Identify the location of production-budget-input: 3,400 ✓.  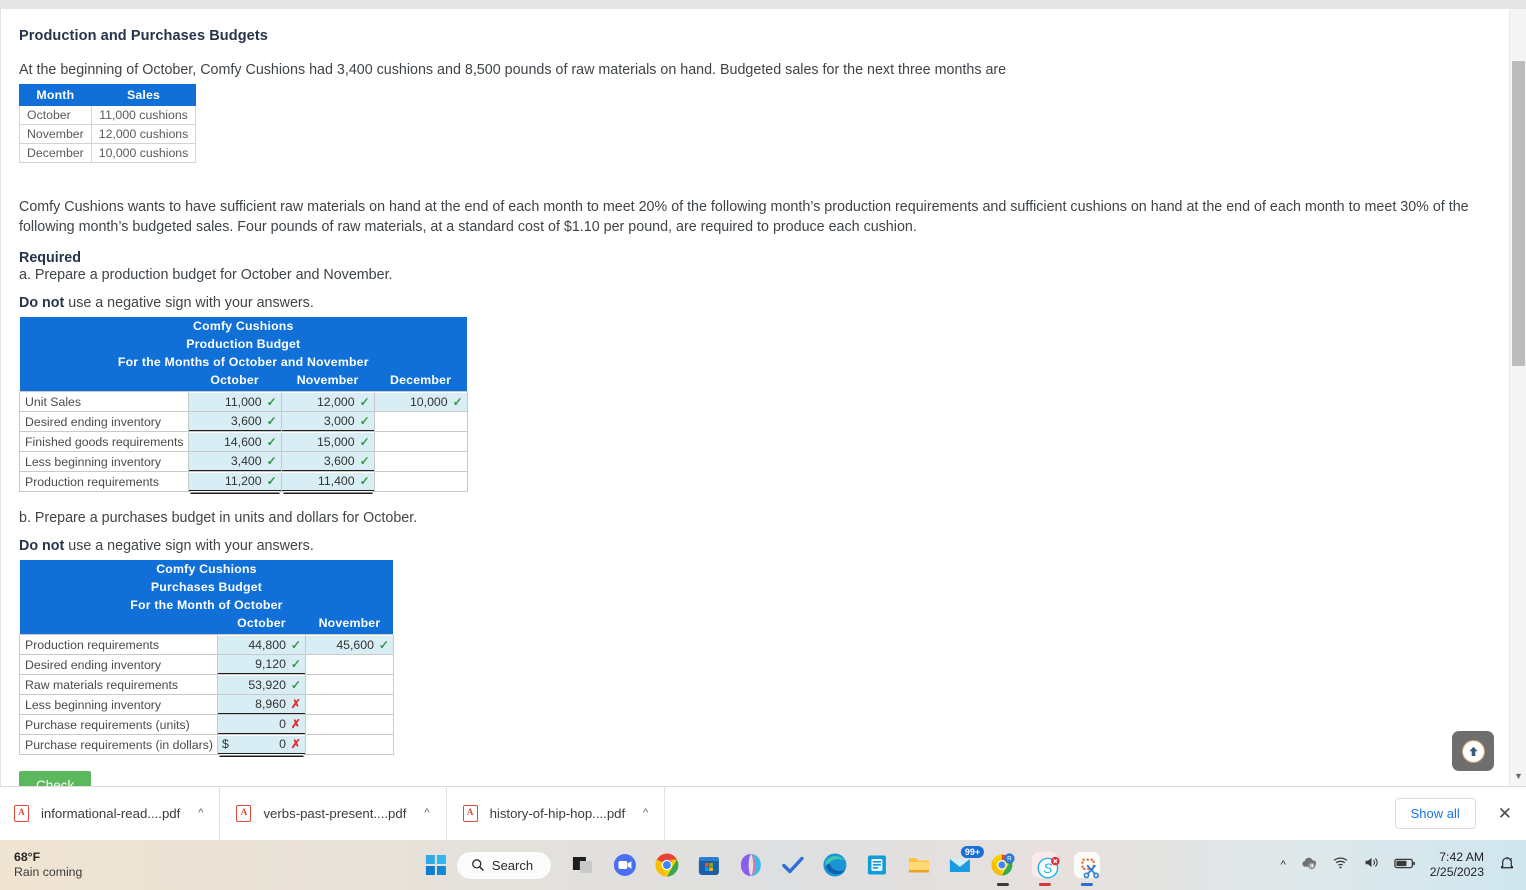
(234, 461).